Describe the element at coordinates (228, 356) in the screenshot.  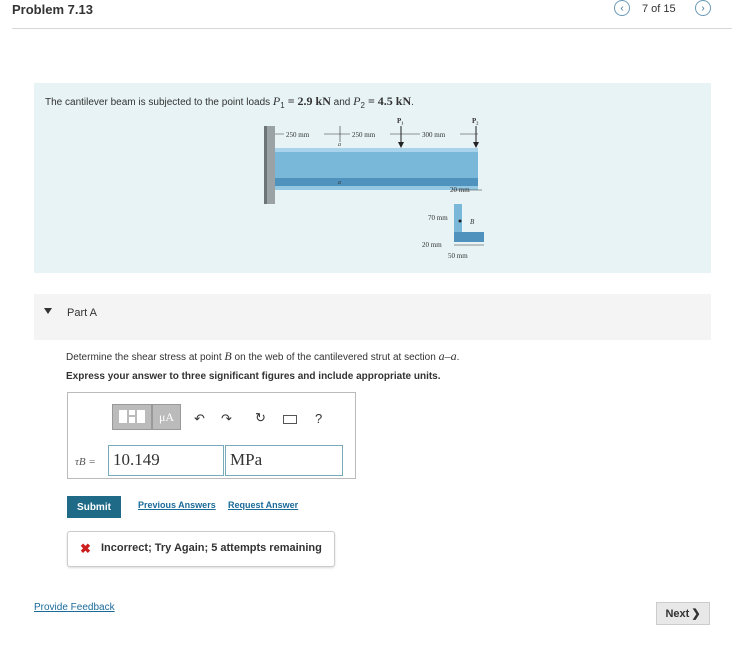
I see `question-point: B` at that location.